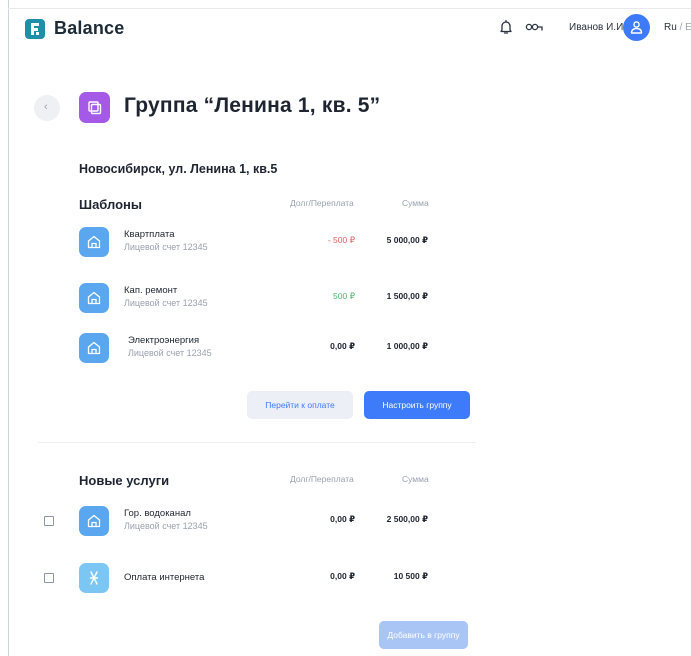 This screenshot has height=656, width=691. What do you see at coordinates (670, 27) in the screenshot?
I see `lang-ru: Ru` at bounding box center [670, 27].